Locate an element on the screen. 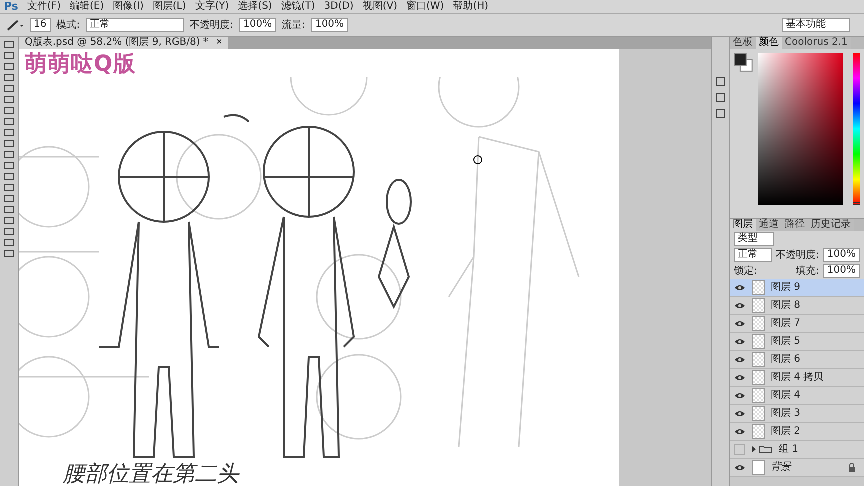 The width and height of the screenshot is (864, 486). layer-row: 图层 7 is located at coordinates (797, 324).